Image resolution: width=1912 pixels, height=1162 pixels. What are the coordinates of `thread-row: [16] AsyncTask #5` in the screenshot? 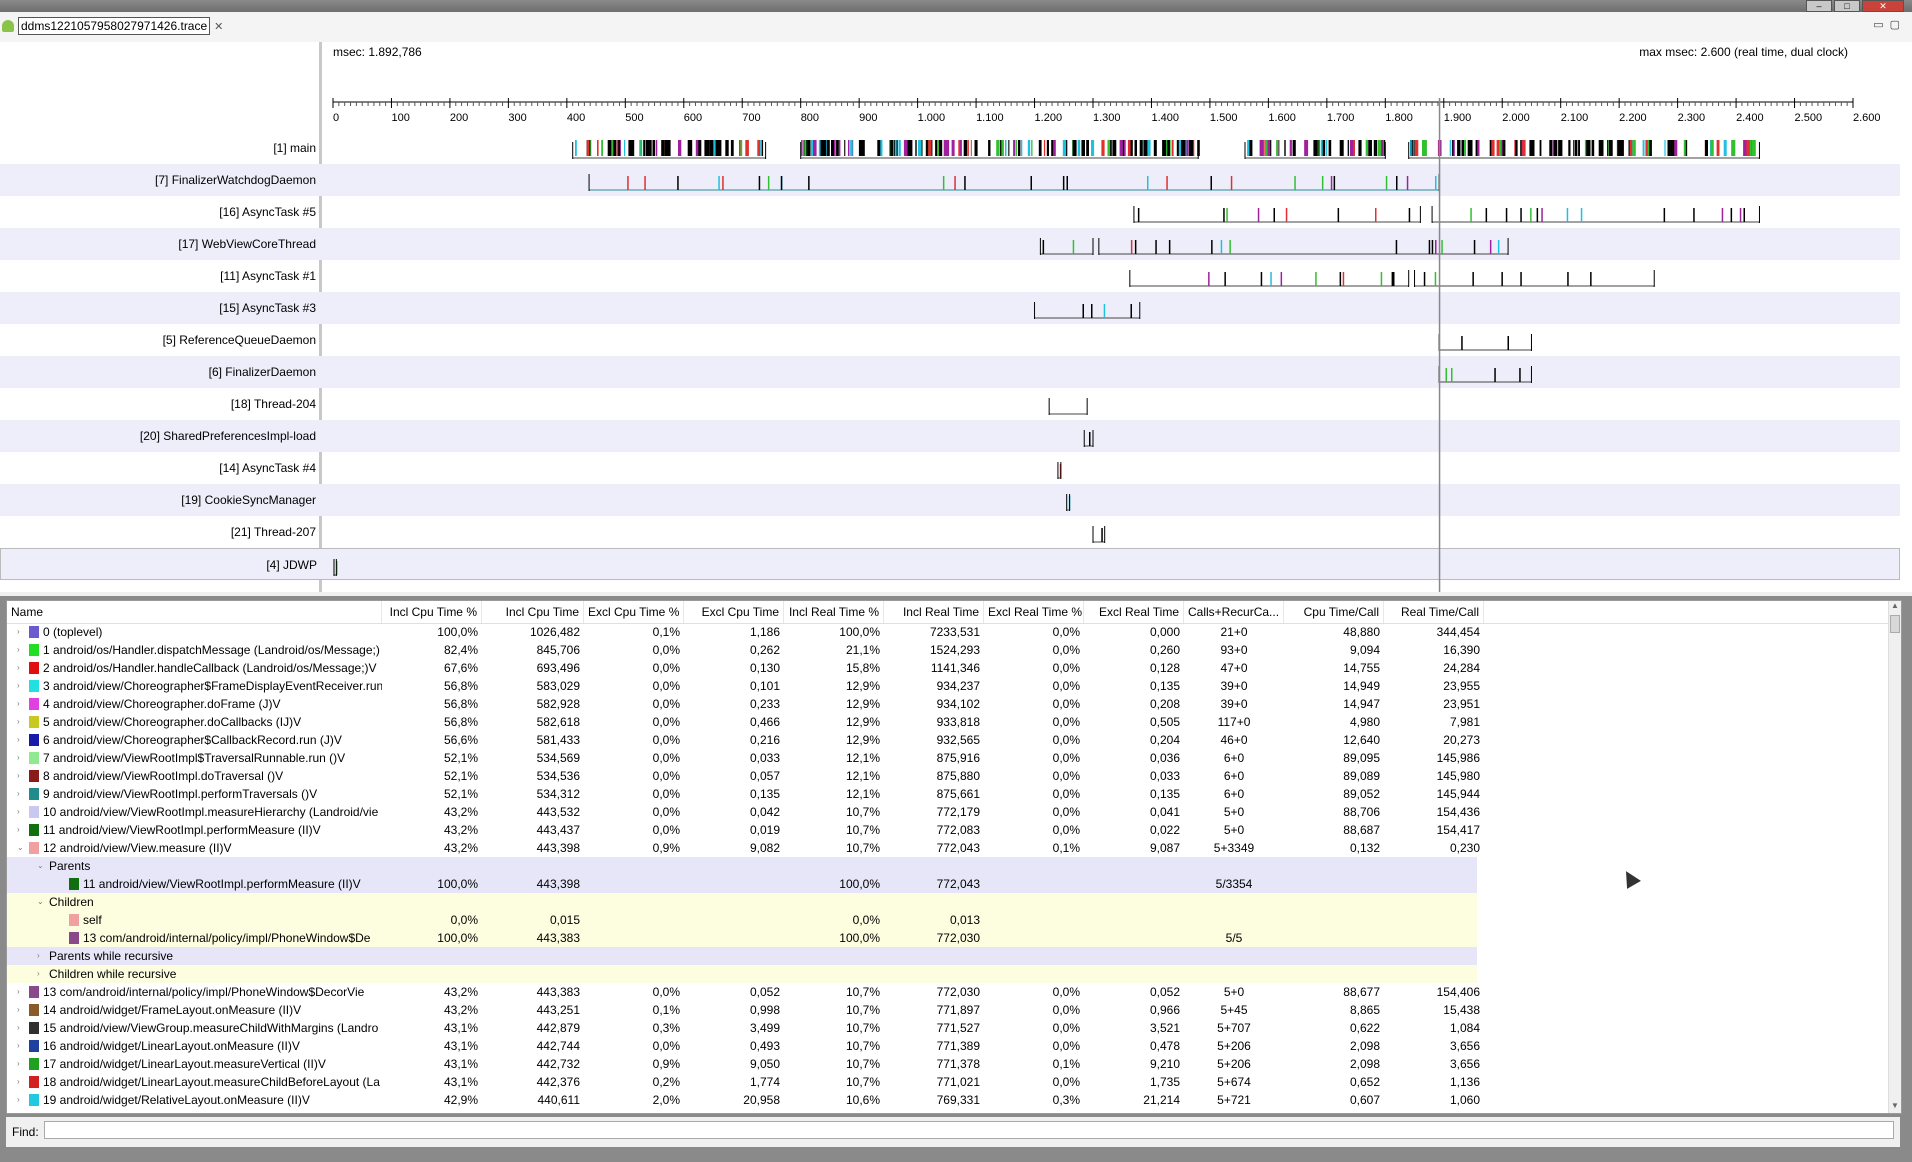 It's located at (950, 212).